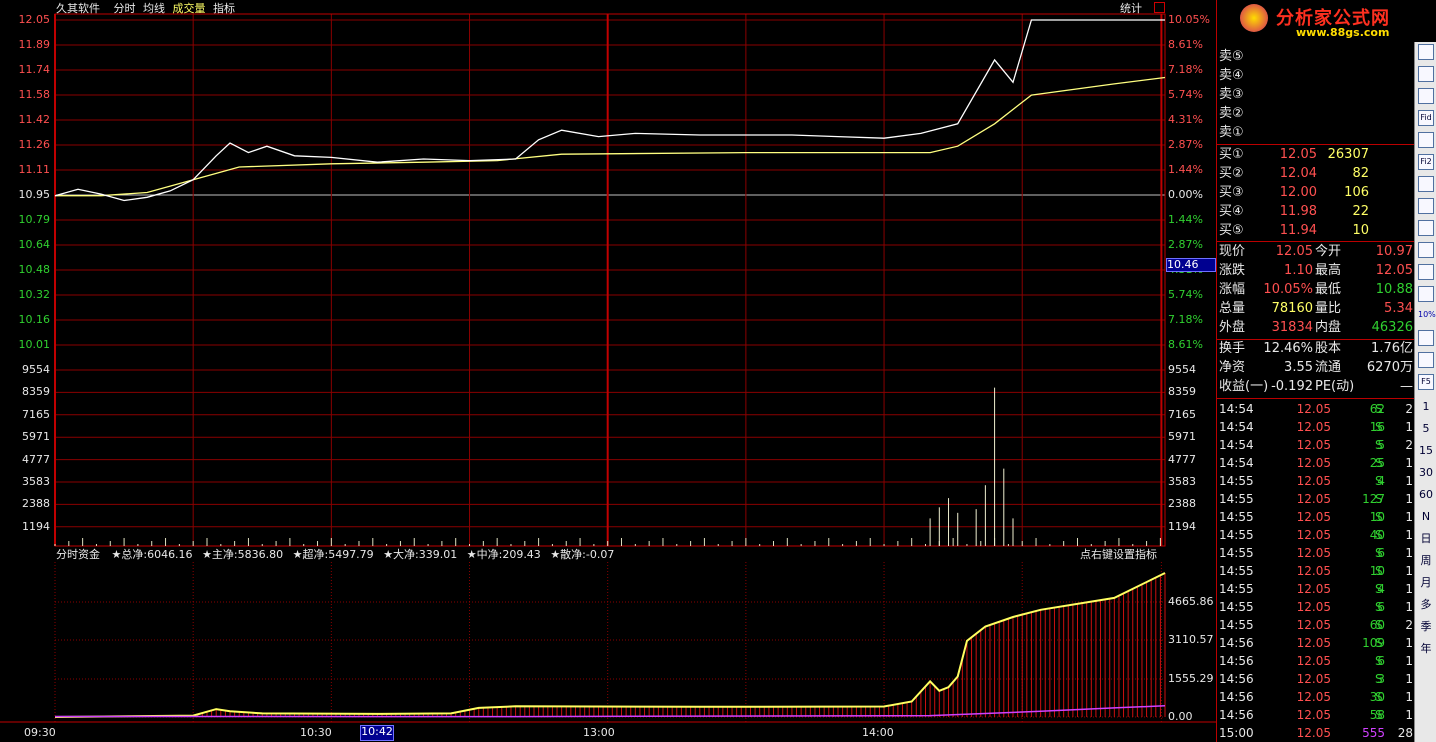 The width and height of the screenshot is (1436, 742). What do you see at coordinates (1426, 605) in the screenshot?
I see `period-9-button: 多` at bounding box center [1426, 605].